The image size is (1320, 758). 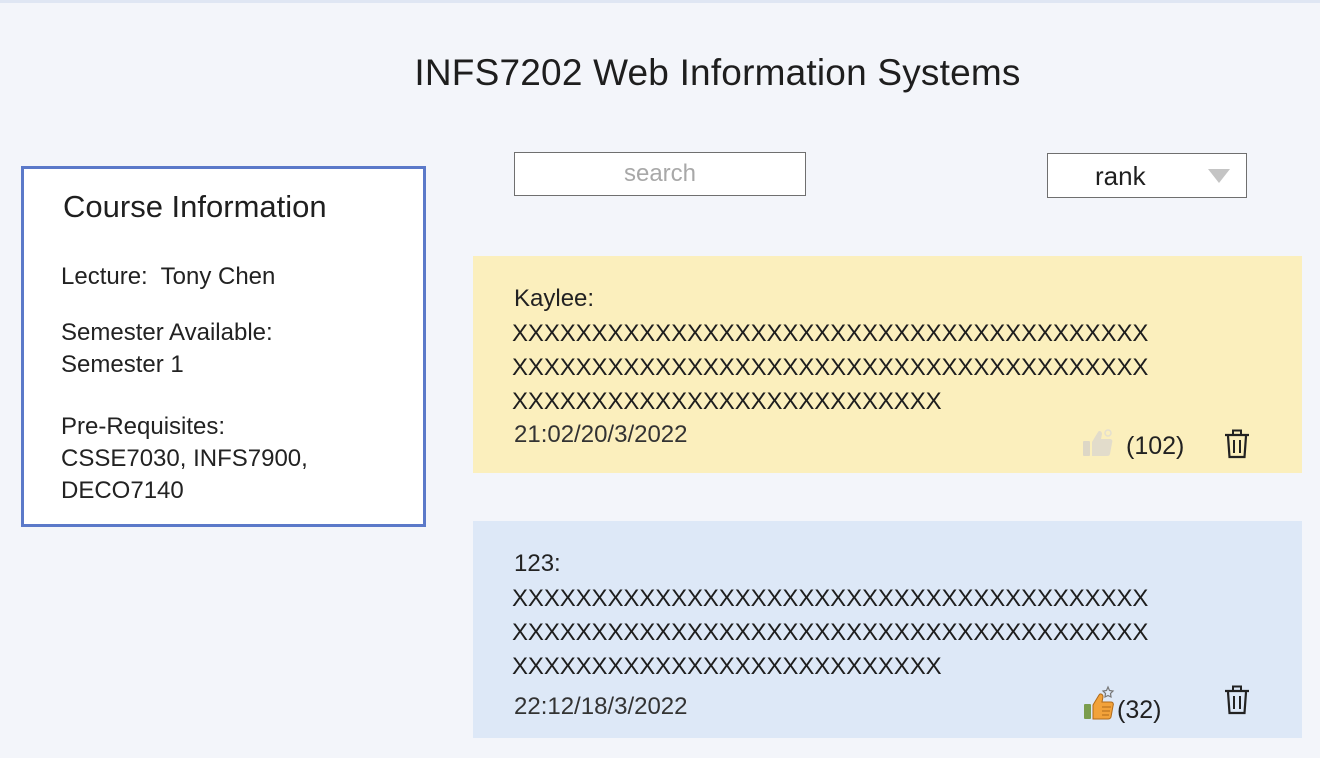 I want to click on semester-label: Semester Available:, so click(x=167, y=332).